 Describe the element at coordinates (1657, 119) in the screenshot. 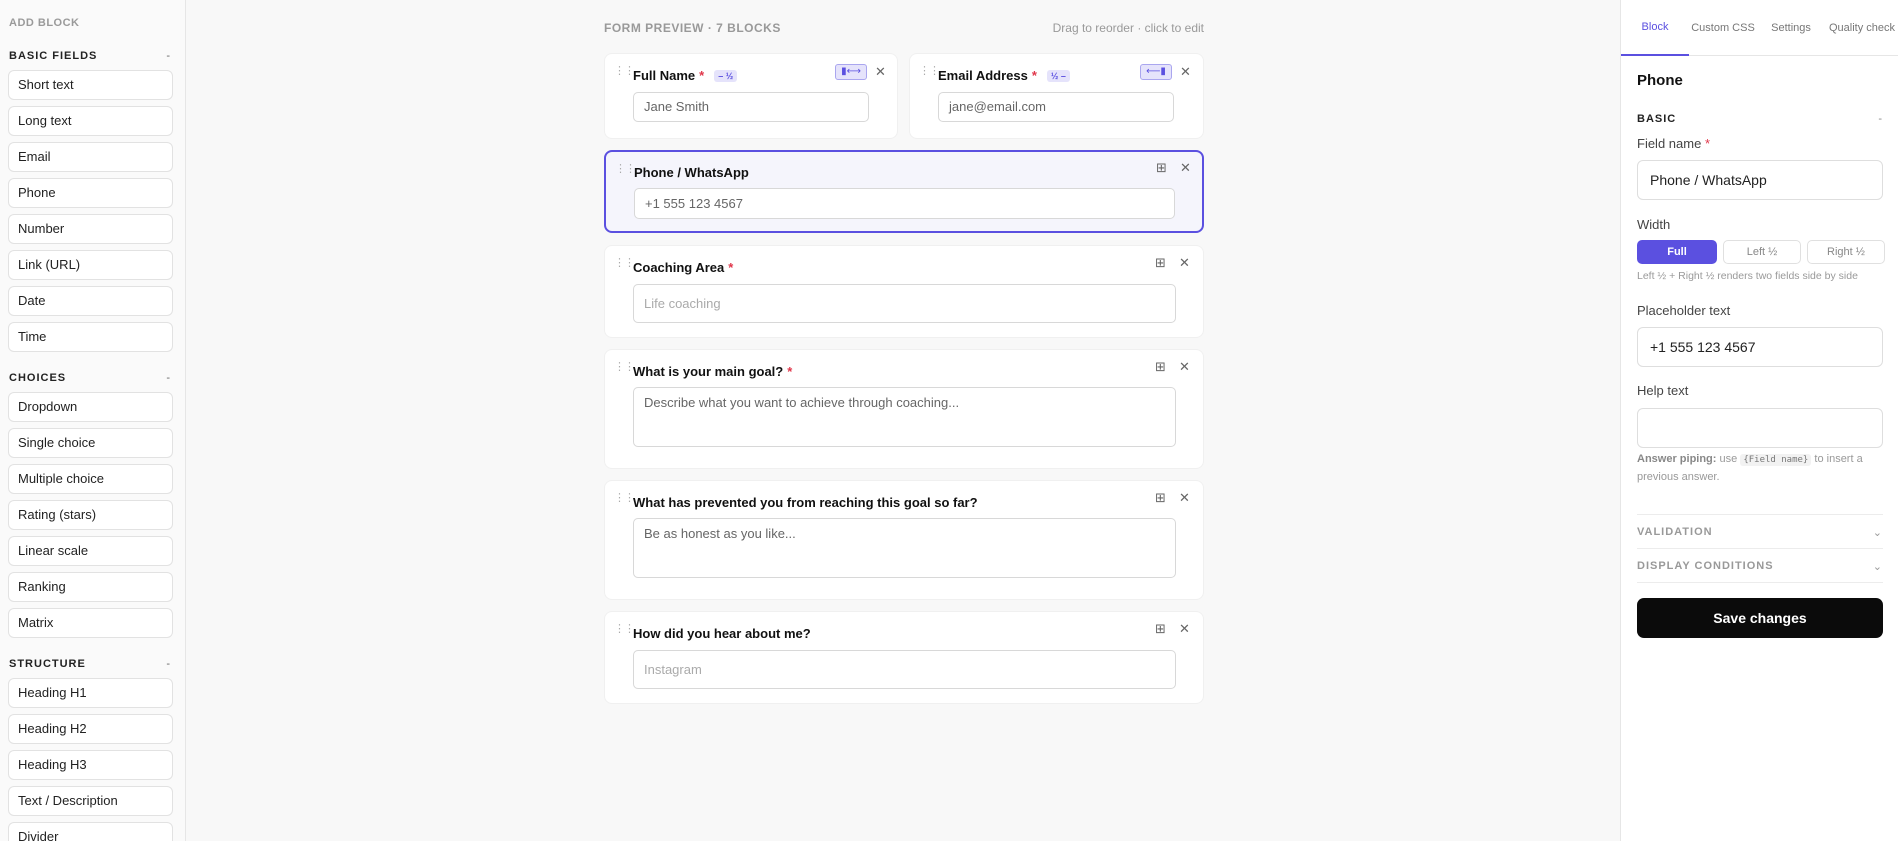

I see `section-title: BASIC` at that location.